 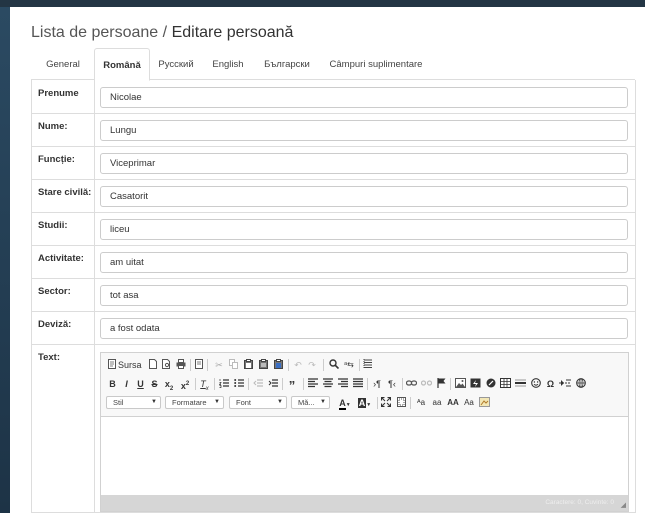 I want to click on paste-image-icon, so click(x=484, y=403).